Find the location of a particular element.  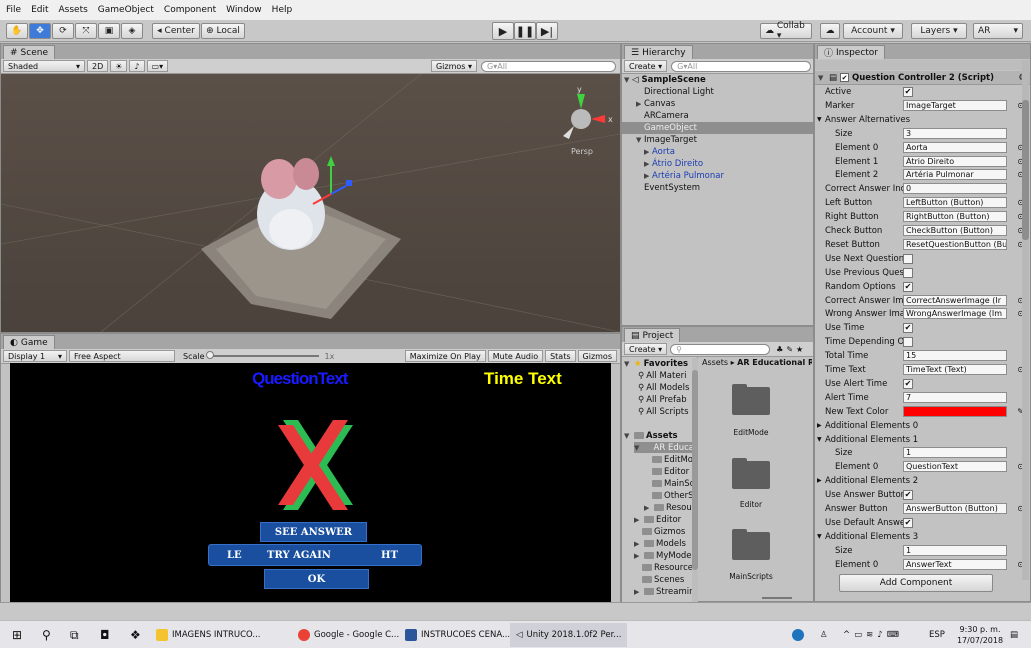

menu-help: Help is located at coordinates (282, 10).